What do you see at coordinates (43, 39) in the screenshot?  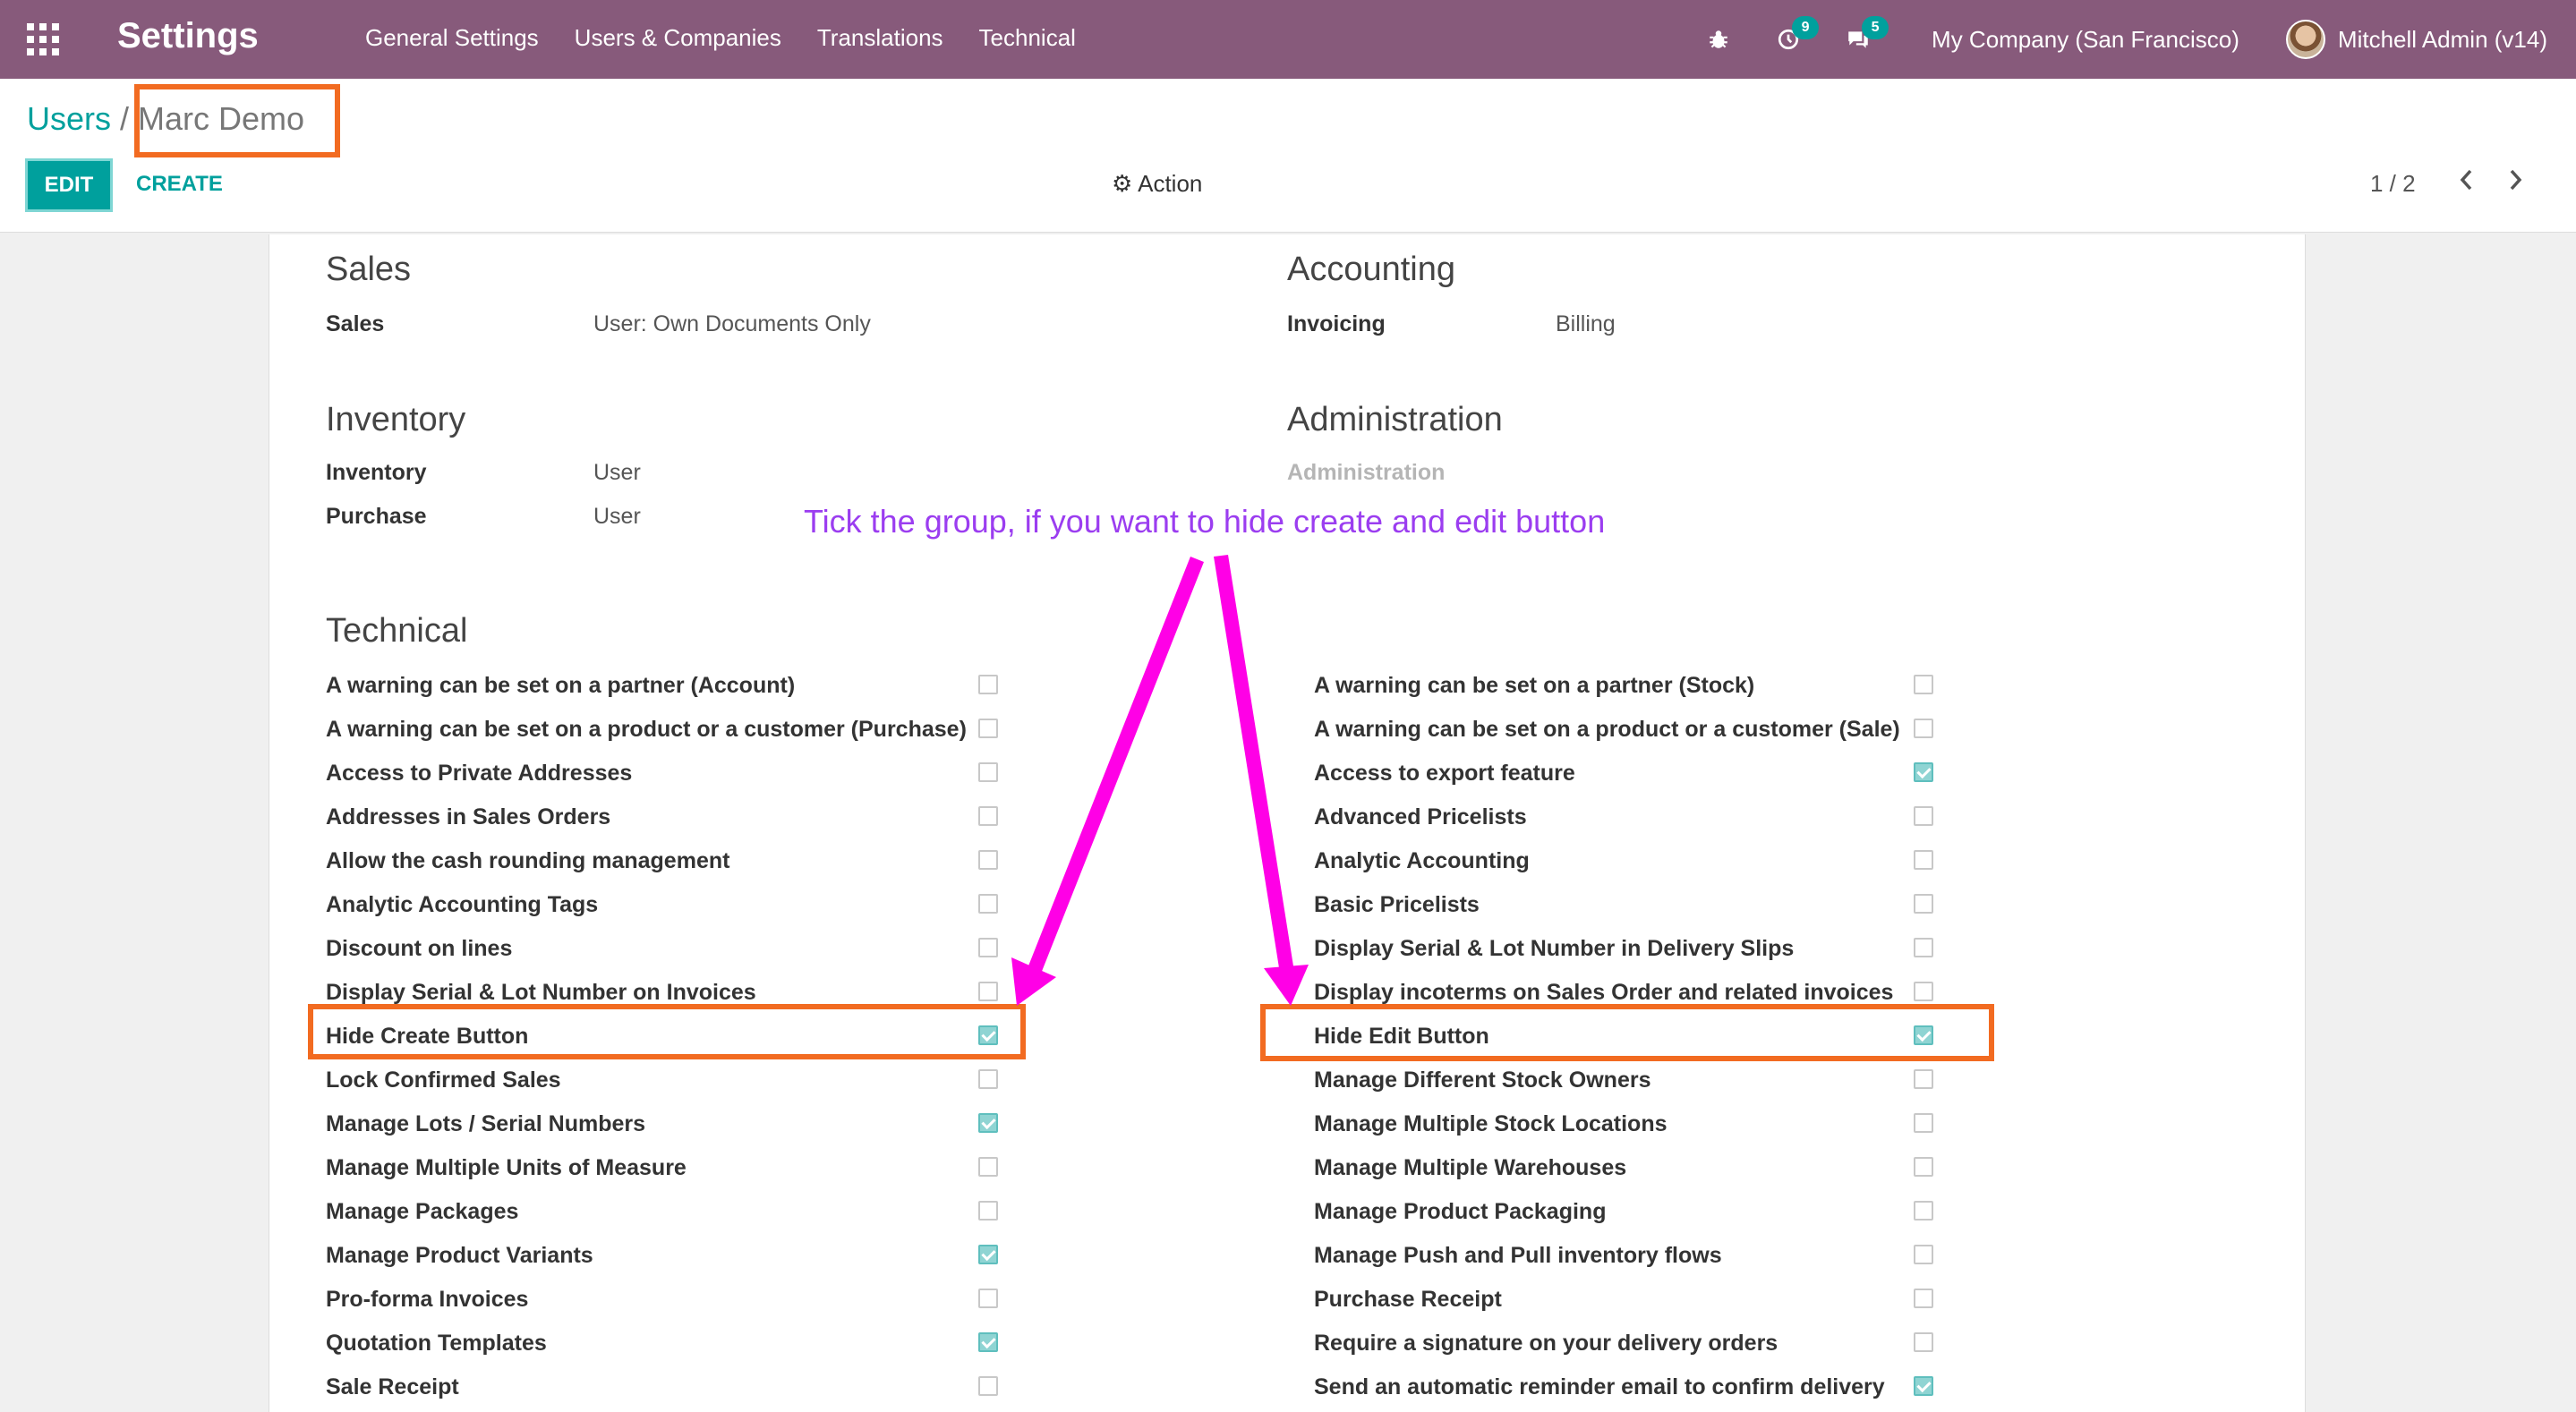 I see `apps-grid-icon` at bounding box center [43, 39].